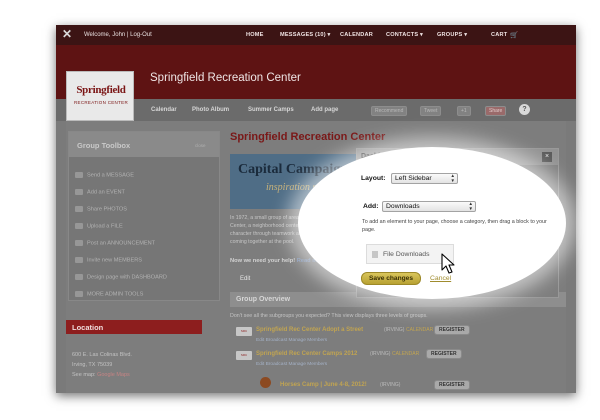 This screenshot has height=420, width=600. I want to click on tool-label: Post an ANNOUNCEMENT, so click(121, 243).